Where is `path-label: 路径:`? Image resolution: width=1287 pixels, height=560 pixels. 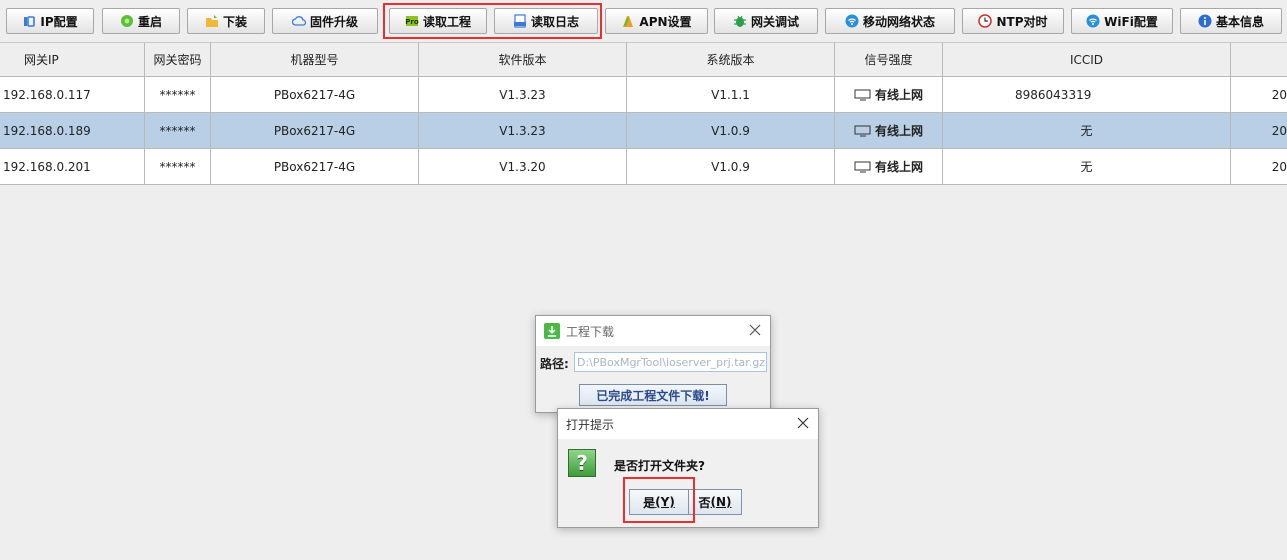
path-label: 路径: is located at coordinates (554, 364).